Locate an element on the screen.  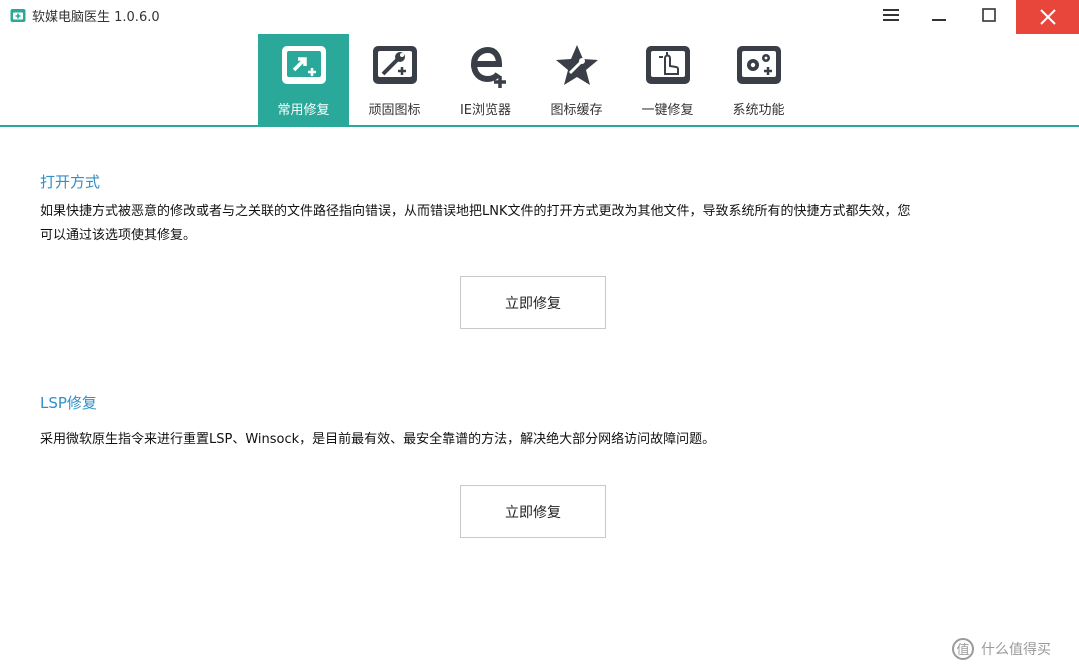
watermark-text: 什么值得买 is located at coordinates (1016, 650).